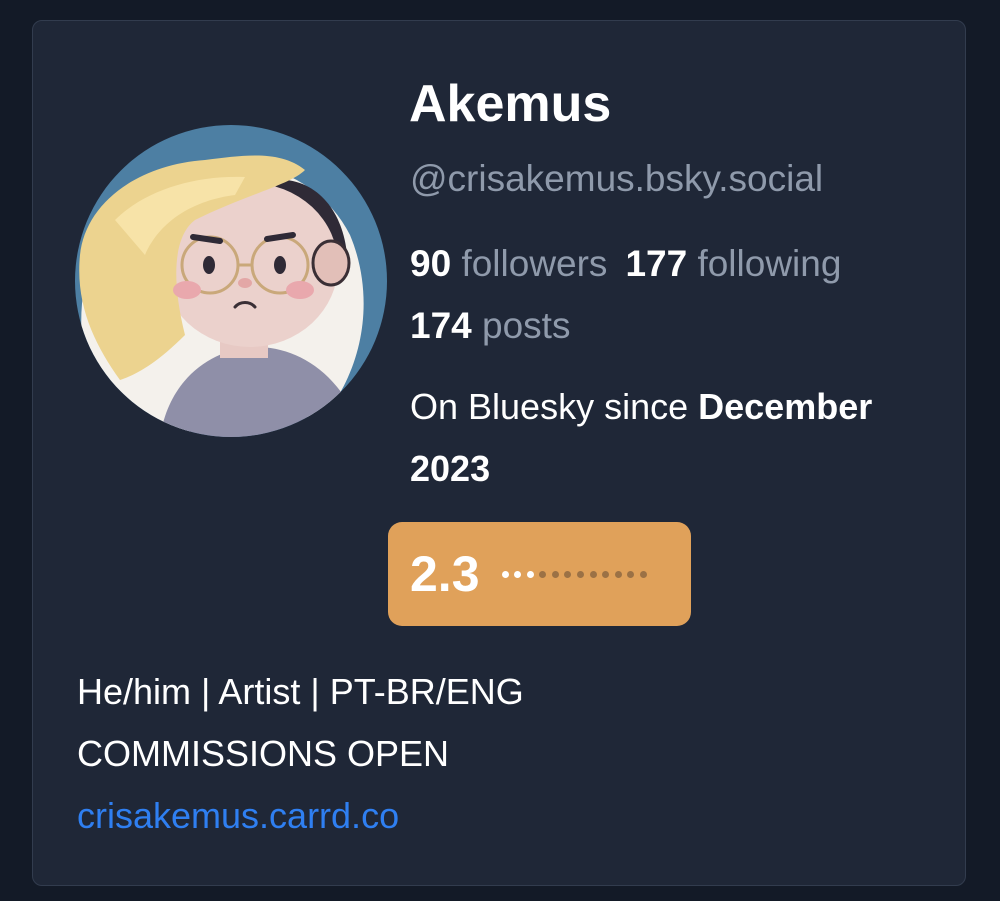 The height and width of the screenshot is (901, 1000). I want to click on bio-line-2: COMMISSIONS OPEN, so click(263, 753).